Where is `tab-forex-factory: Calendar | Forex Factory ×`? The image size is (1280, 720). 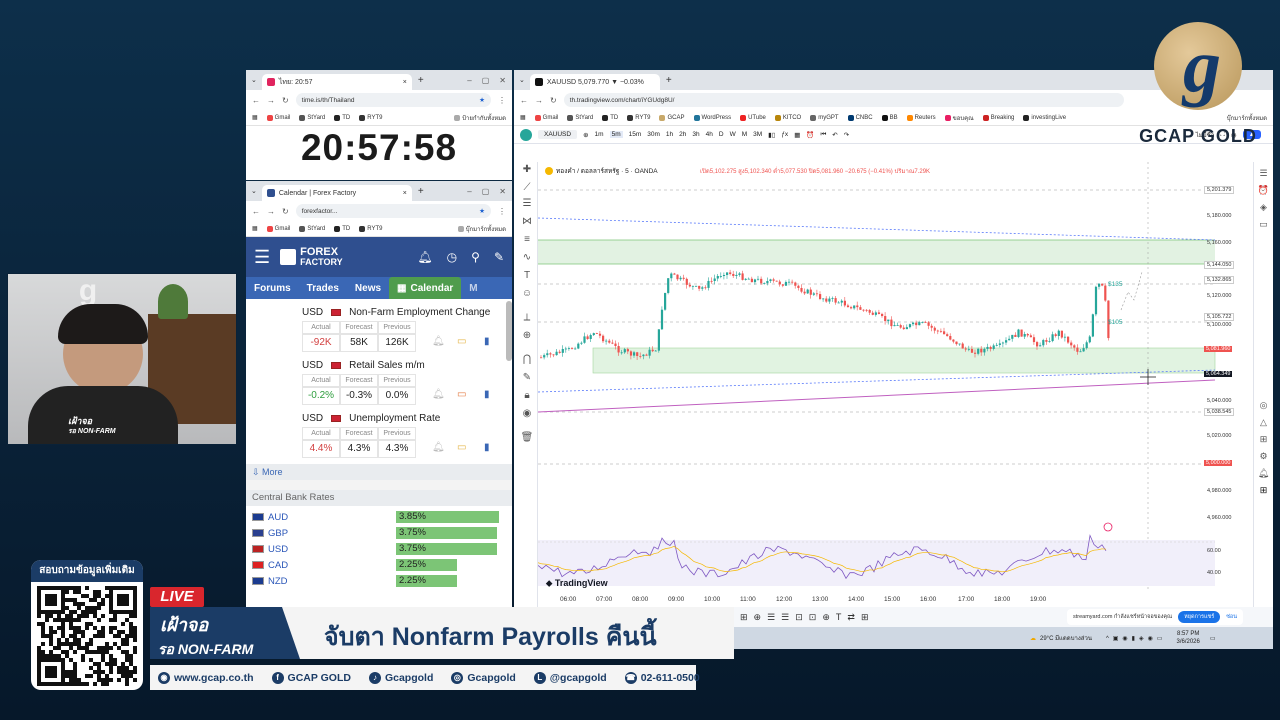 tab-forex-factory: Calendar | Forex Factory × is located at coordinates (336, 193).